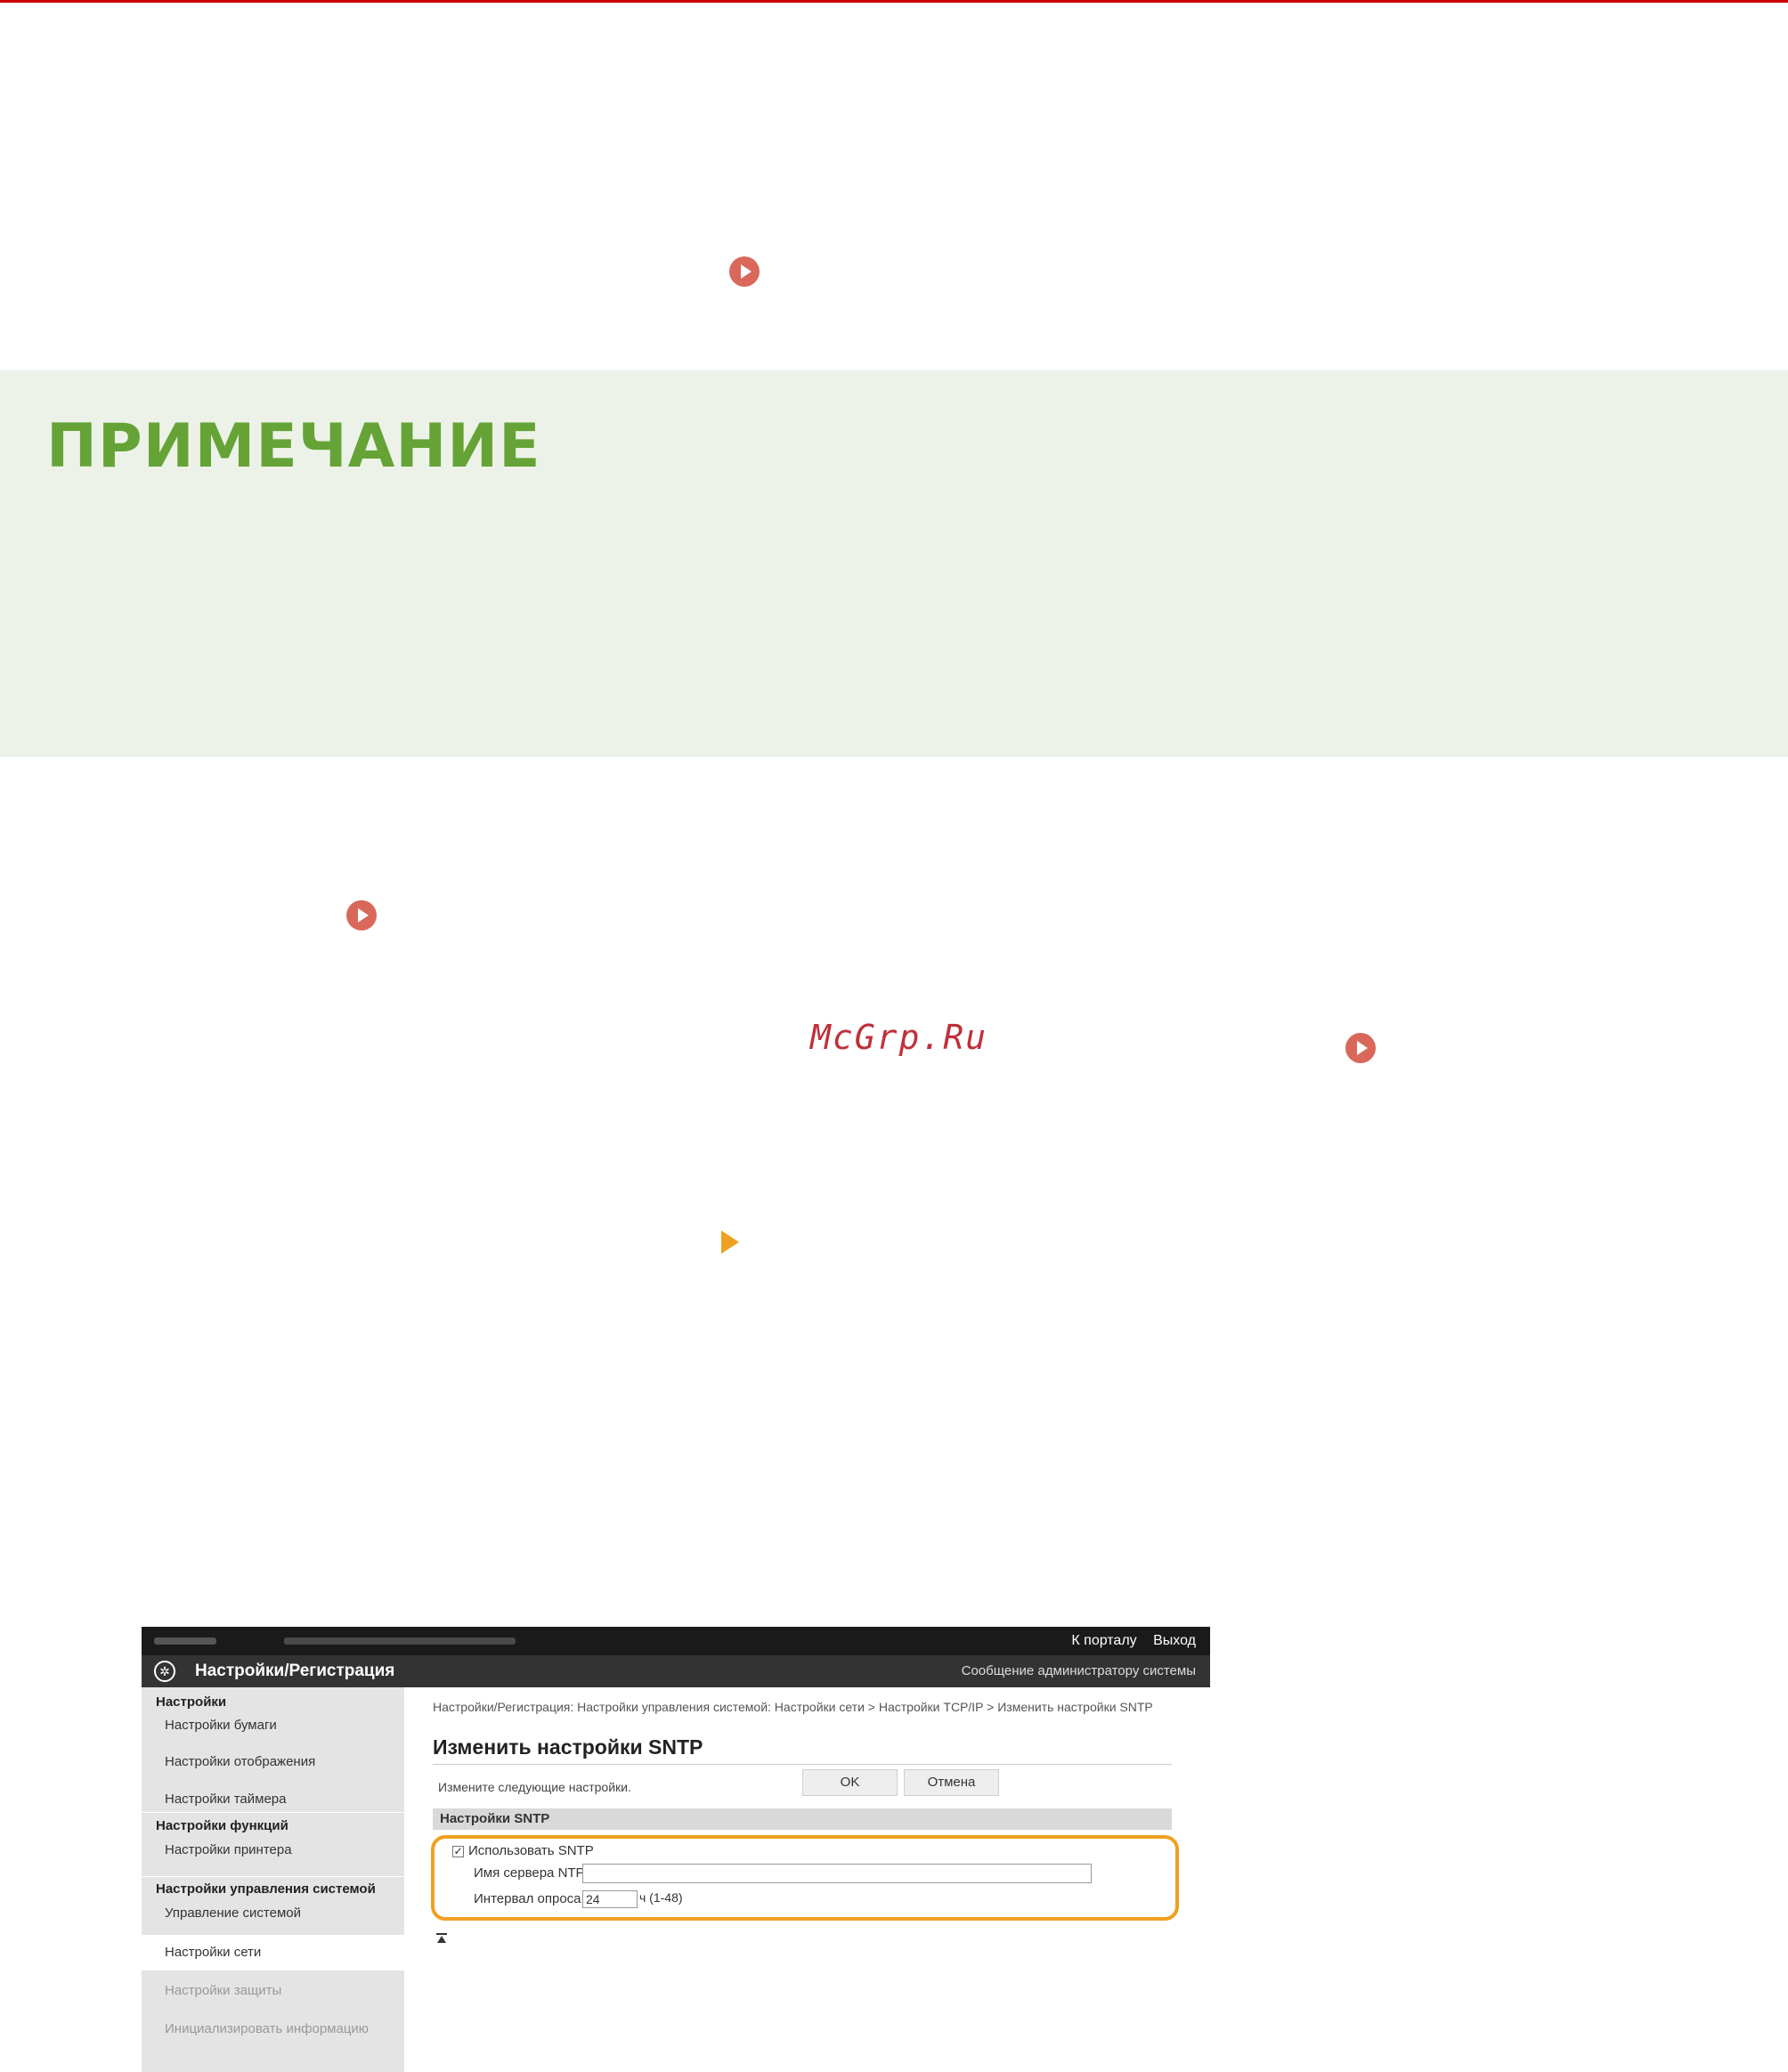 This screenshot has height=2072, width=1788. Describe the element at coordinates (676, 1641) in the screenshot. I see `screenshot-topbar: К порталу Выход` at that location.